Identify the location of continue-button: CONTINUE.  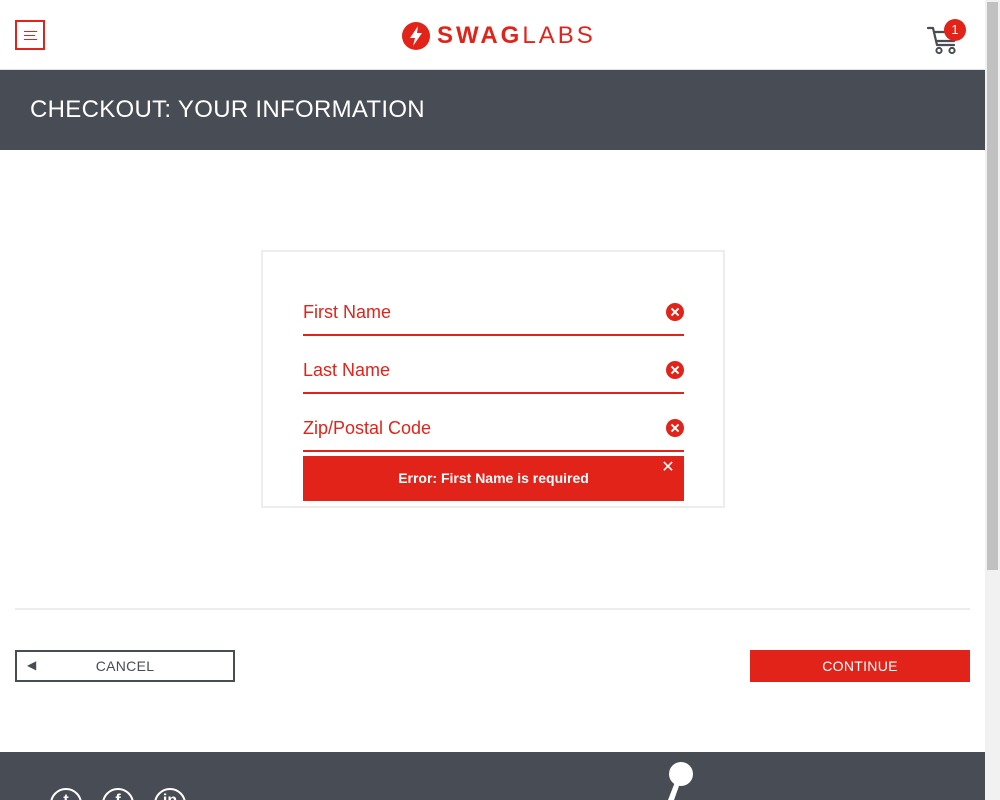
(860, 666).